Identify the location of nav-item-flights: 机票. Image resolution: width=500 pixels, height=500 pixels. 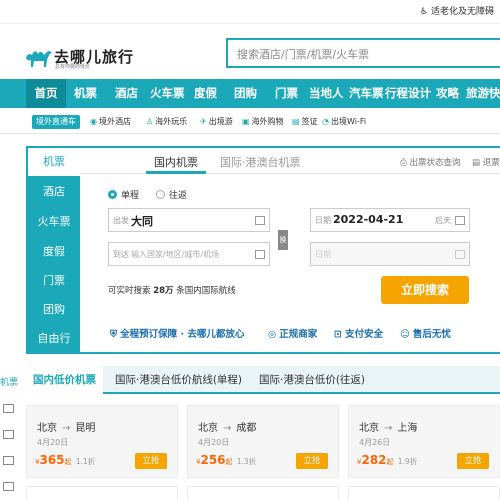
(85, 93).